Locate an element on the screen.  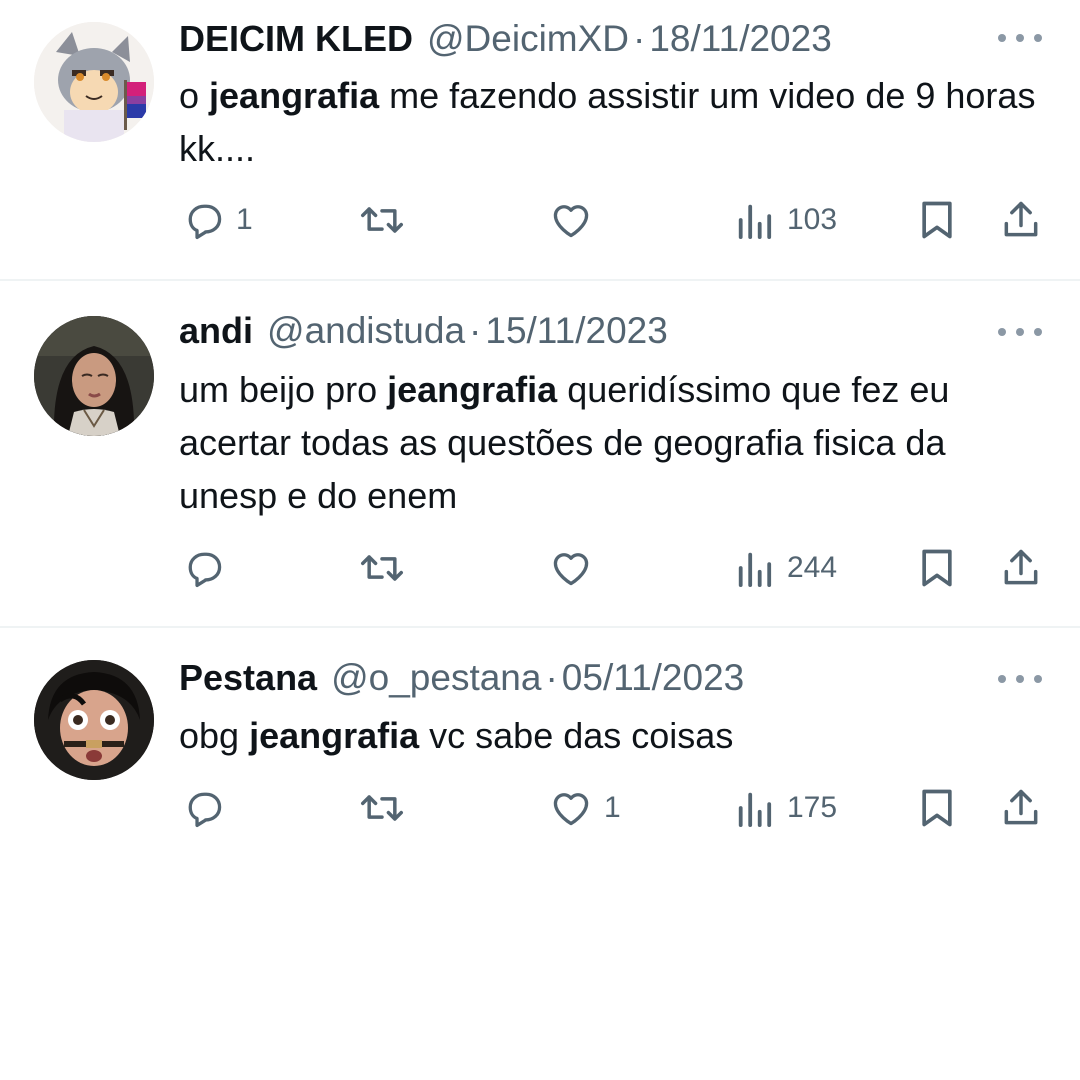
display-name: andi is located at coordinates (216, 331).